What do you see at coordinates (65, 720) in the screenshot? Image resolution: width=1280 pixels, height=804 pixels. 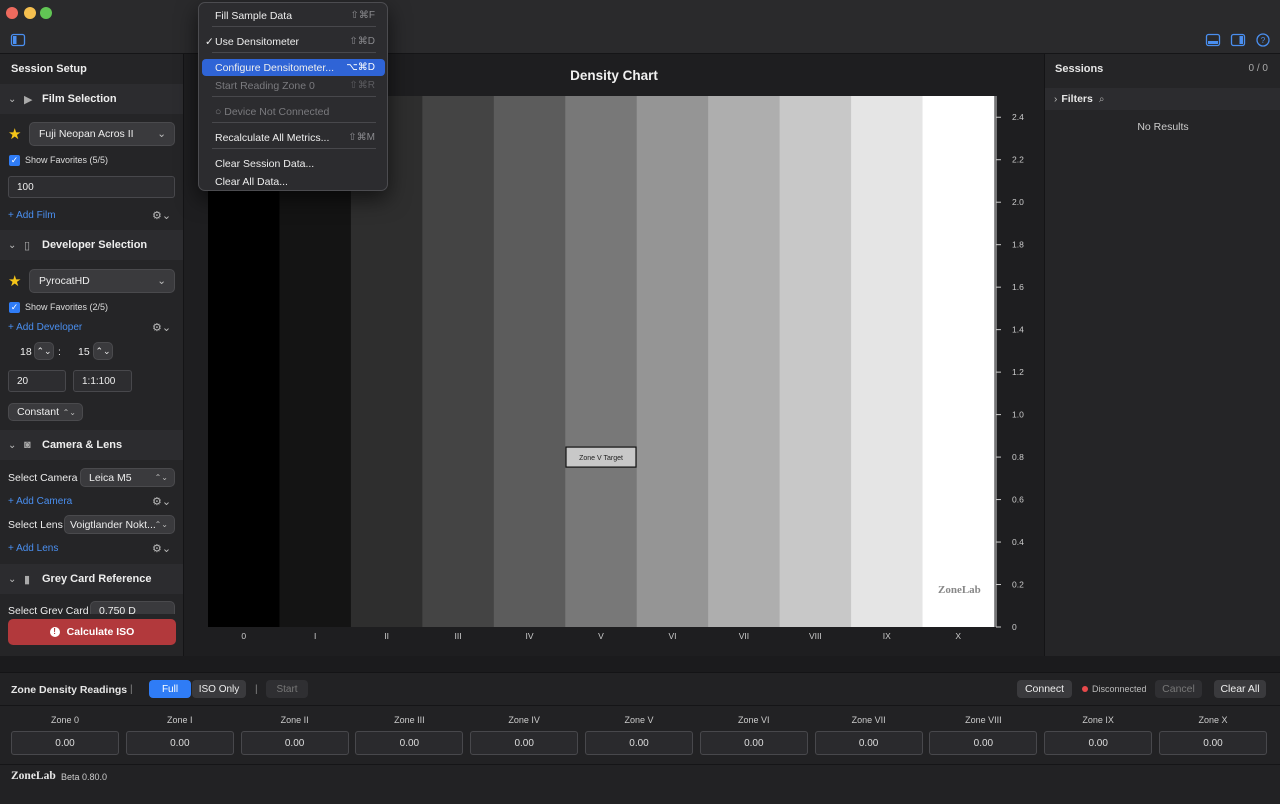 I see `zone-label: Zone 0` at bounding box center [65, 720].